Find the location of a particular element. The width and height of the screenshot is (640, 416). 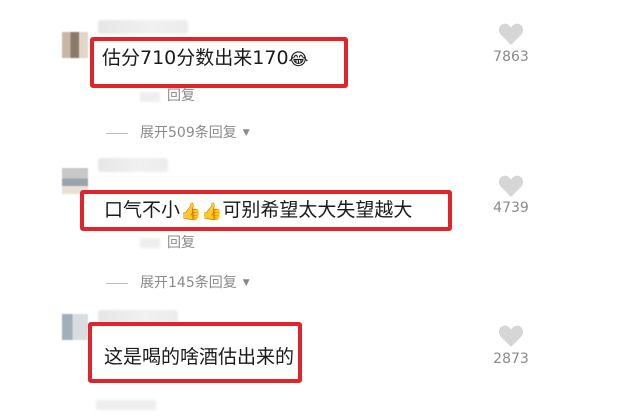

comment-text: 估分710分数出来170😂 is located at coordinates (205, 59).